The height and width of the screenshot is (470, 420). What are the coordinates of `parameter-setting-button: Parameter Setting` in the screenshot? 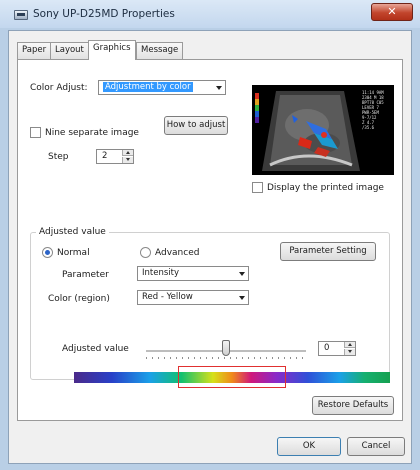 It's located at (328, 251).